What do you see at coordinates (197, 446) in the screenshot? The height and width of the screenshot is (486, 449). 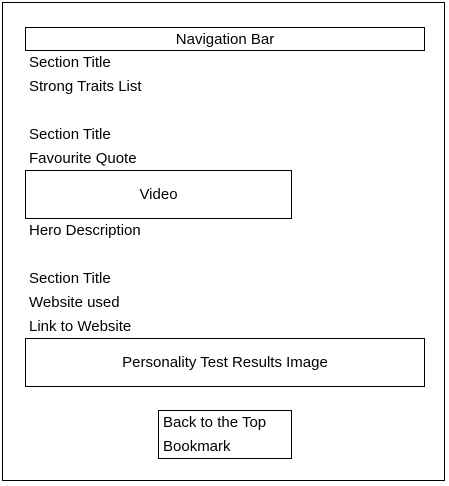 I see `bookmark-line2: Bookmark` at bounding box center [197, 446].